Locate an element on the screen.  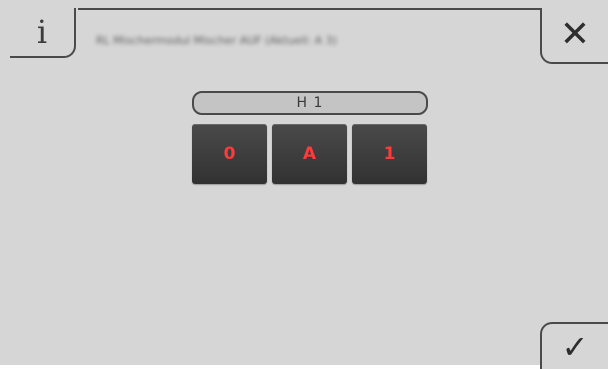
confirm-button: ✓ is located at coordinates (574, 345).